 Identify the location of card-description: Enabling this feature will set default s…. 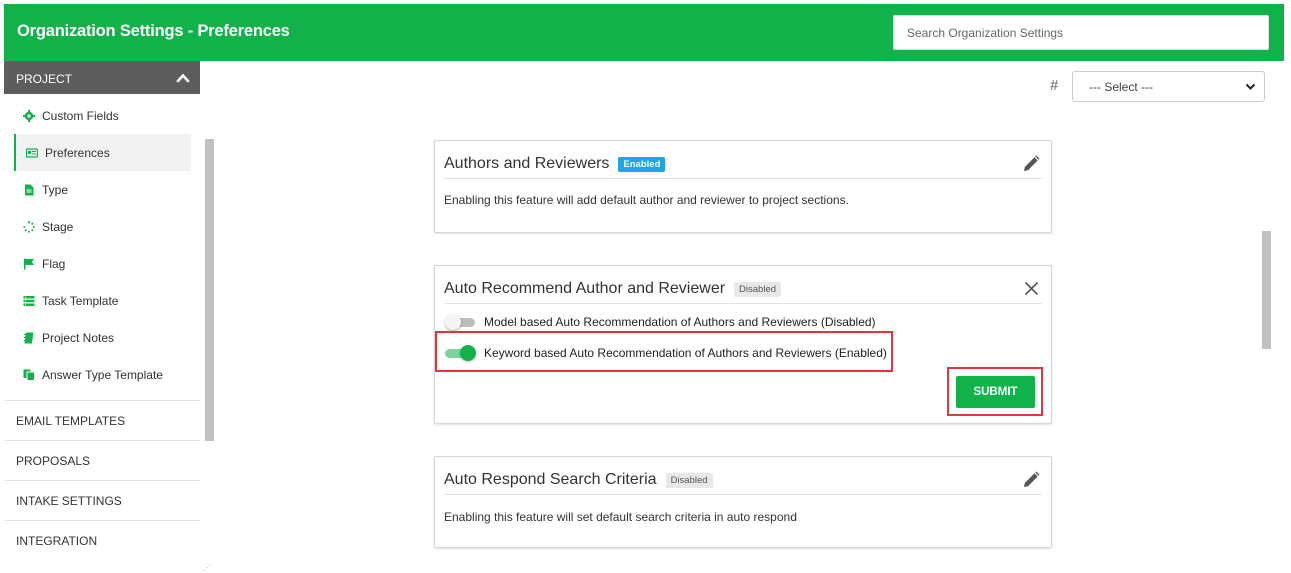
(620, 517).